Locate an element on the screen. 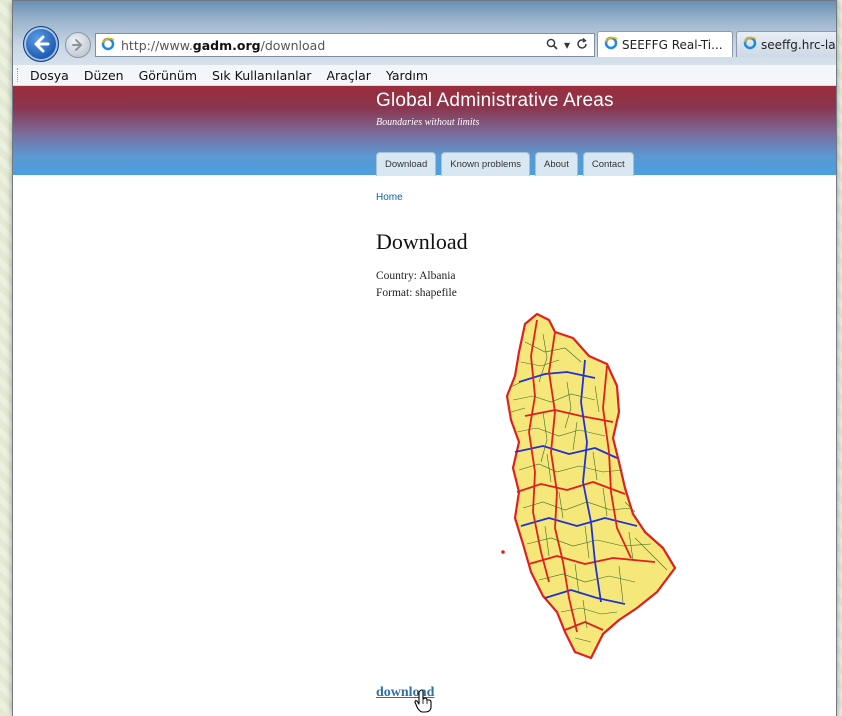 This screenshot has height=716, width=842. nav-tab-contact: Contact is located at coordinates (608, 164).